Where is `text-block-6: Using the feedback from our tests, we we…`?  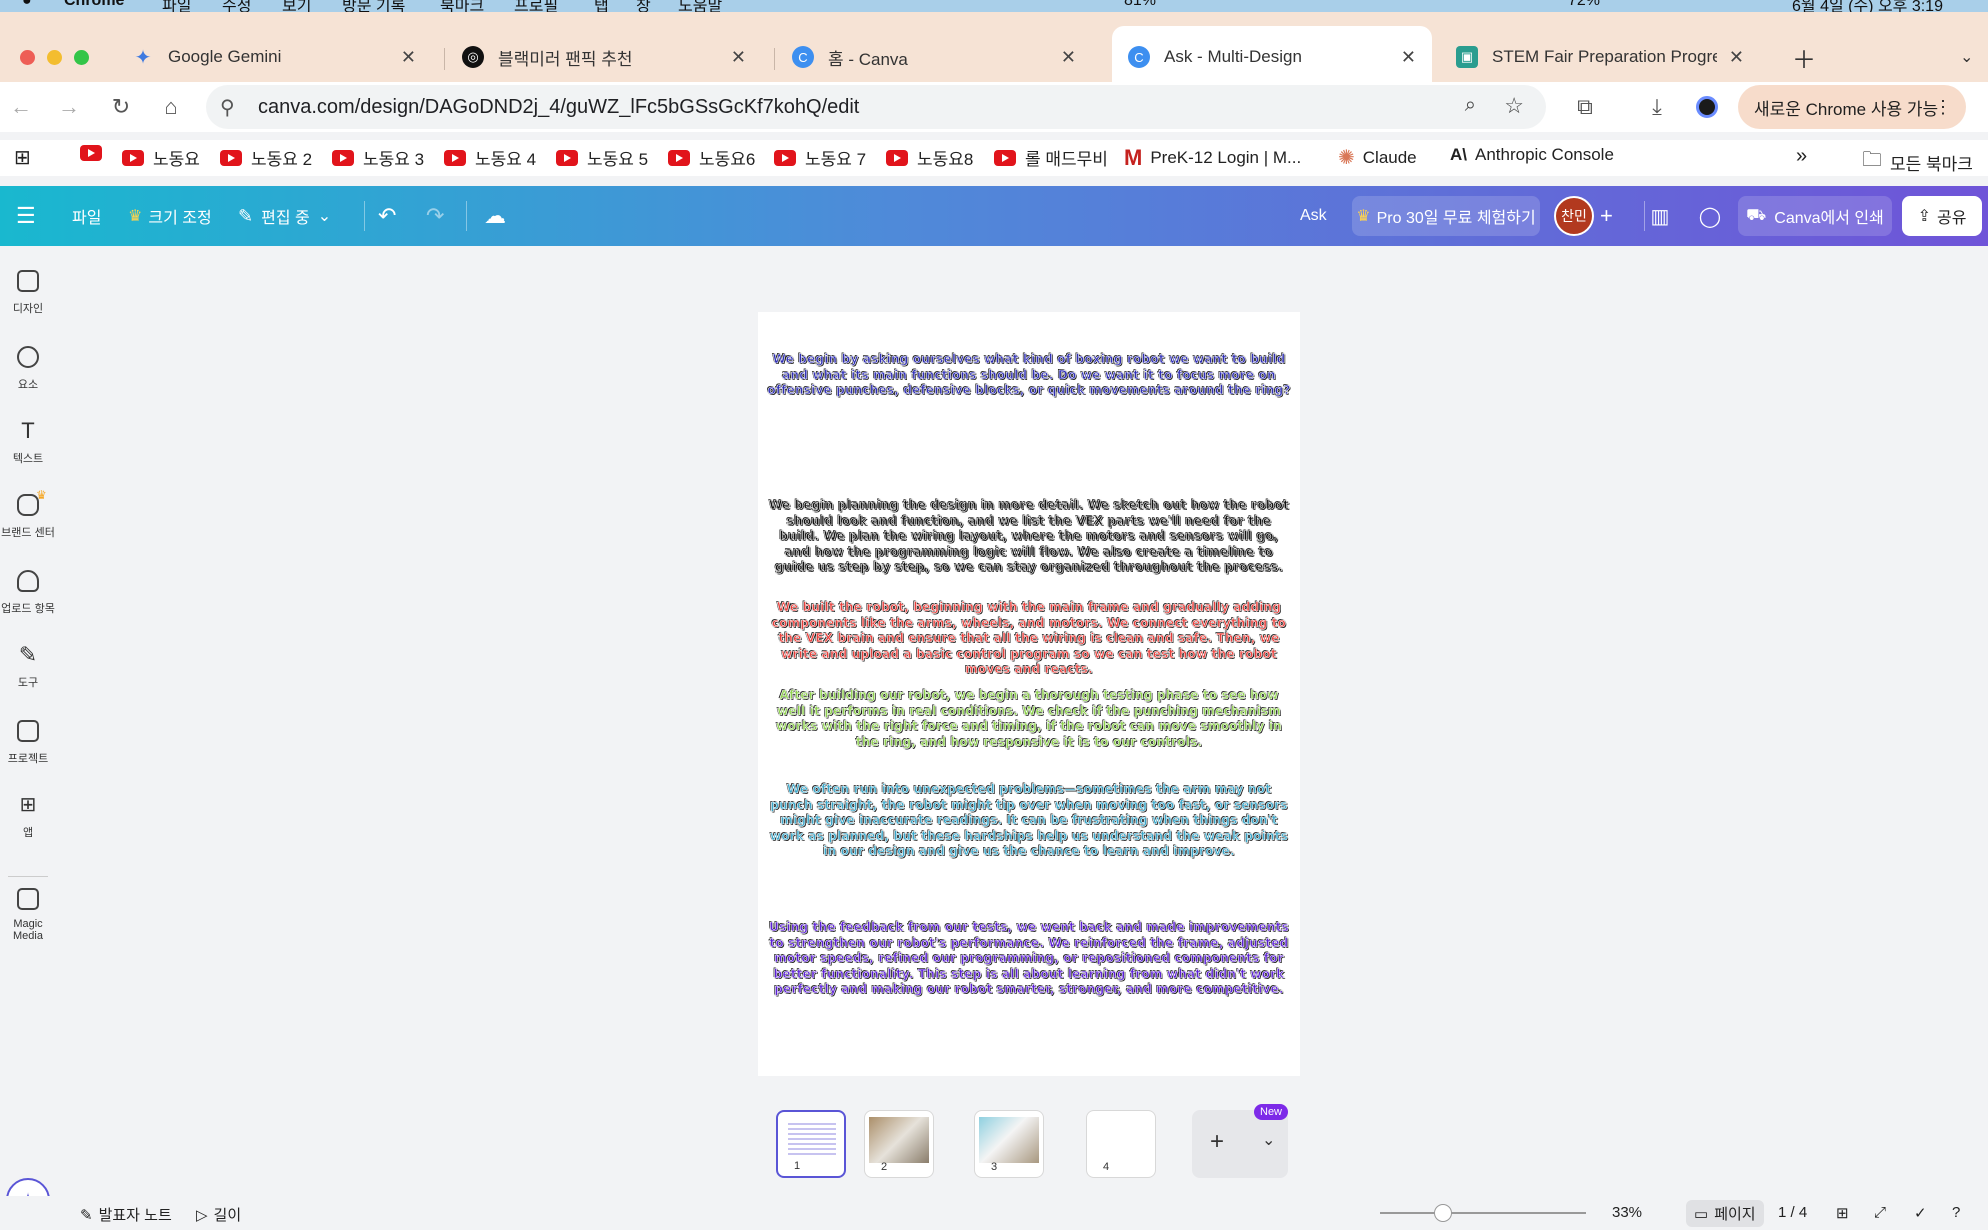
text-block-6: Using the feedback from our tests, we we… is located at coordinates (1029, 959).